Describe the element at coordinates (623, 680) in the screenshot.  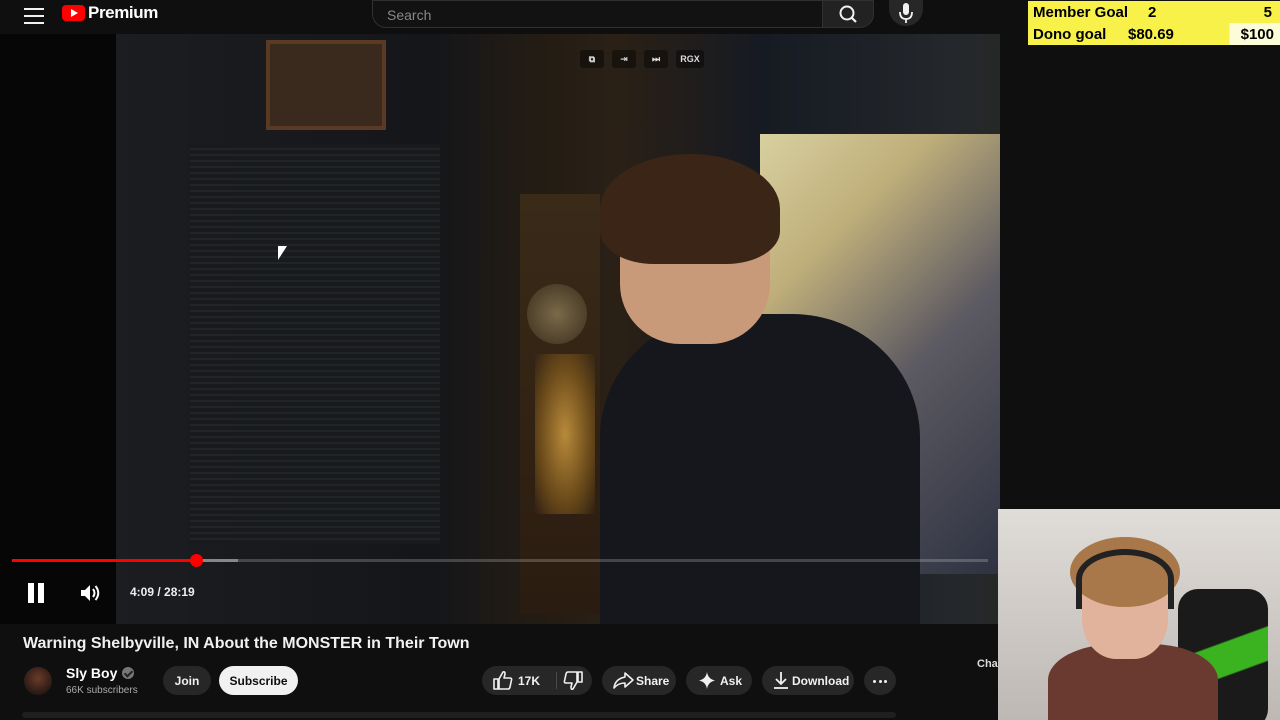
I see `share-icon` at that location.